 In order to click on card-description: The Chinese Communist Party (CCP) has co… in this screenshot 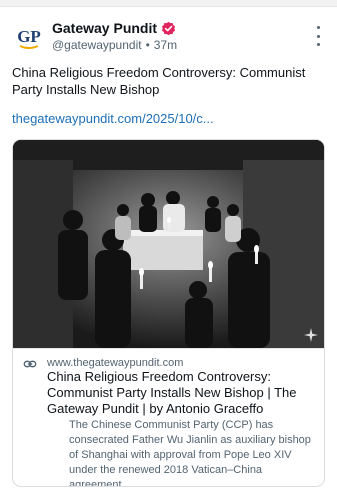, I will do `click(190, 453)`.